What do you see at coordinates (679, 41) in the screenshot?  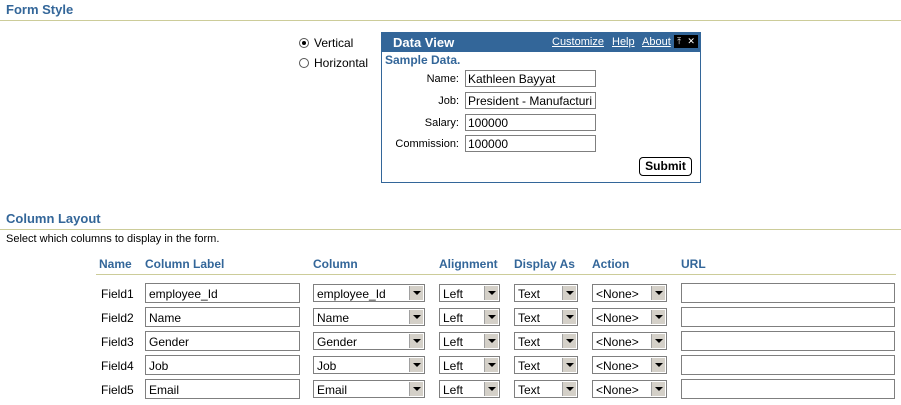 I see `pin-icon: ⤒` at bounding box center [679, 41].